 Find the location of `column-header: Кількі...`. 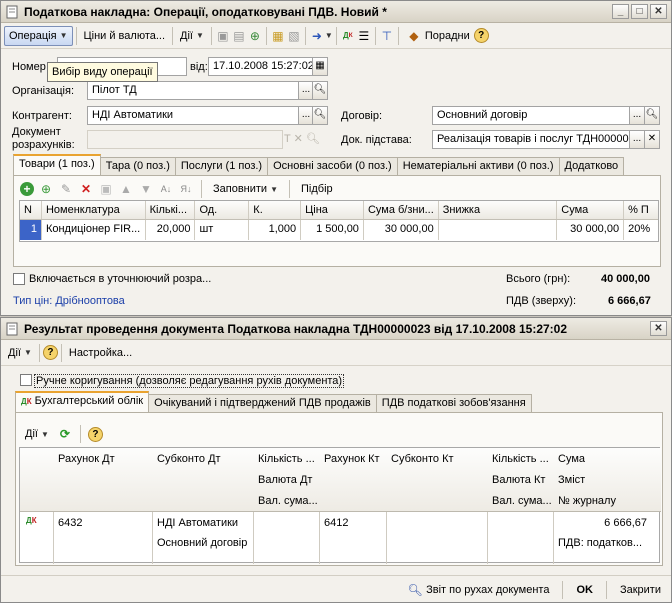

column-header: Кількі... is located at coordinates (171, 210).